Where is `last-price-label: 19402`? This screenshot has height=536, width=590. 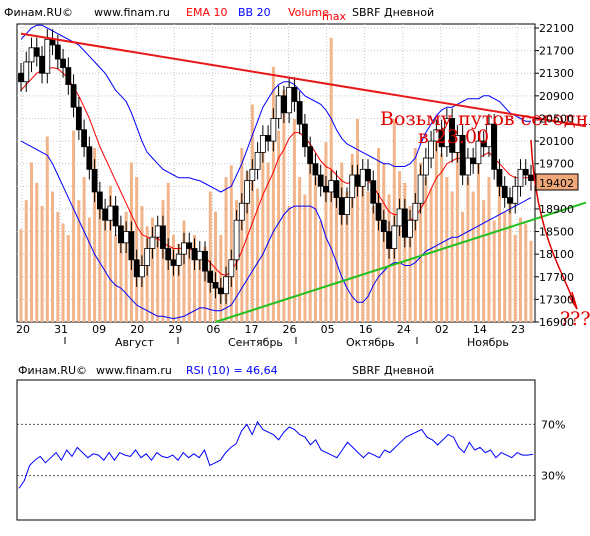
last-price-label: 19402 is located at coordinates (556, 183).